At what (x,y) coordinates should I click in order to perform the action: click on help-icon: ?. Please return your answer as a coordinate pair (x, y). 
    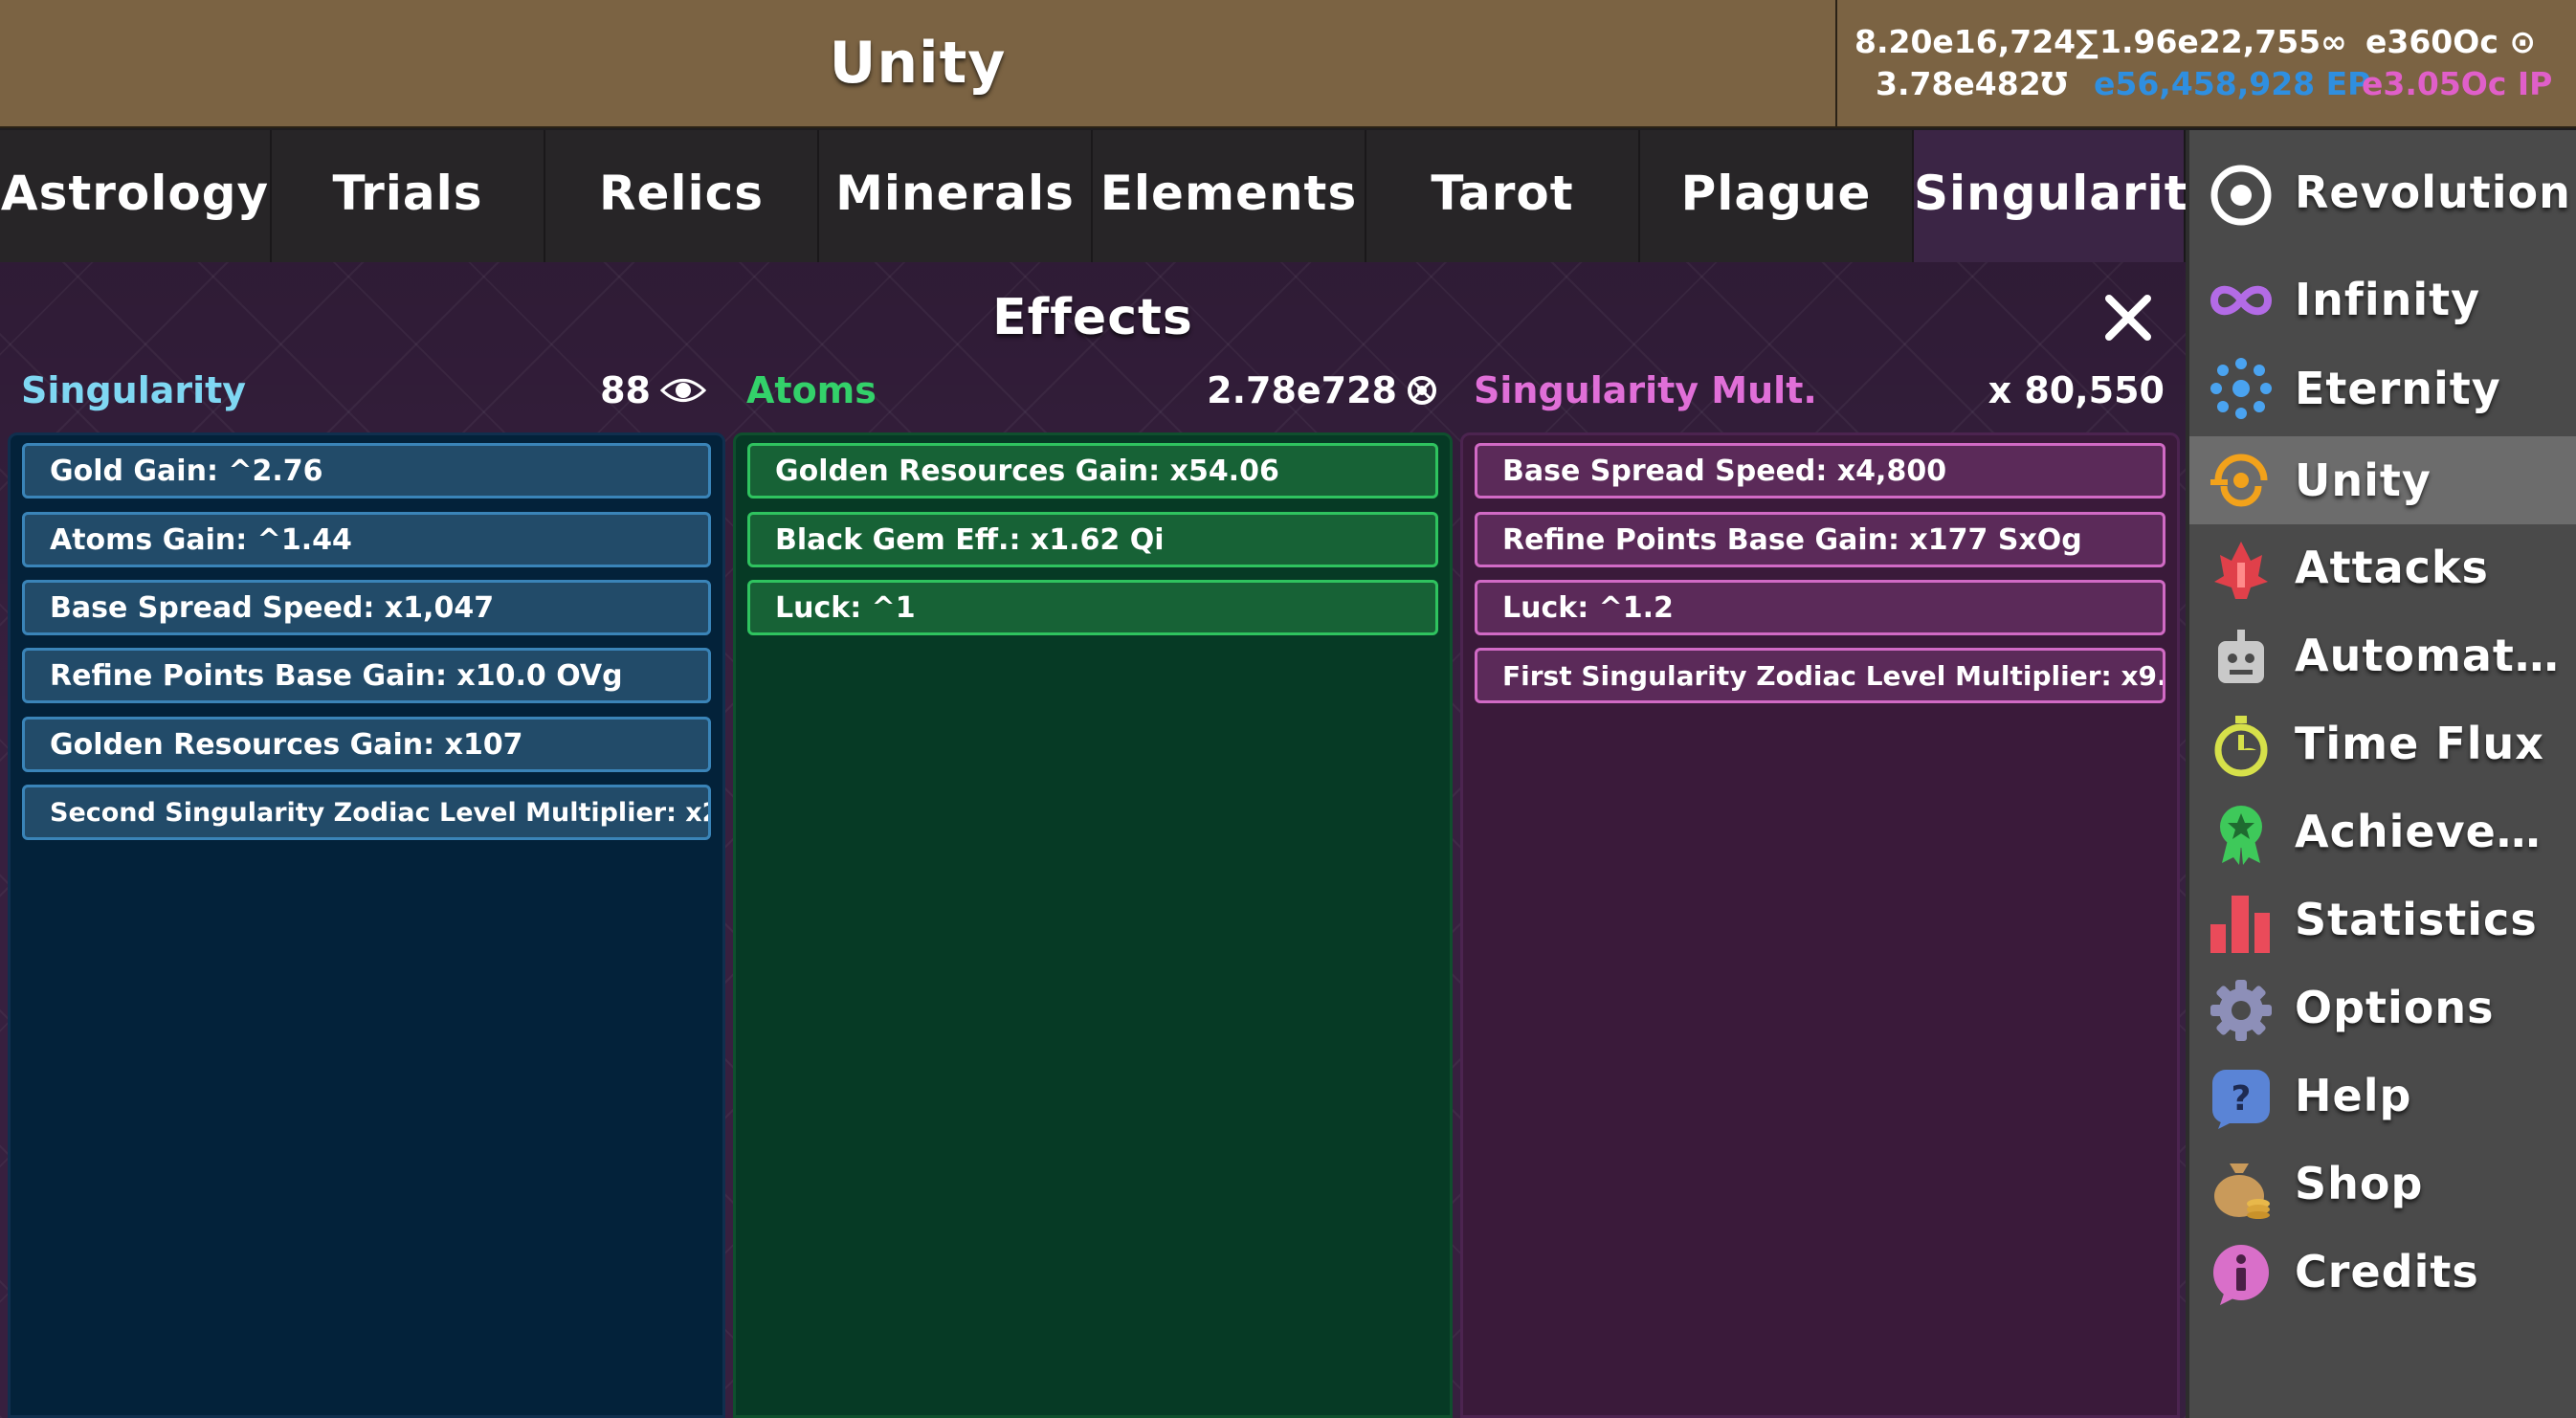
    Looking at the image, I should click on (2241, 1099).